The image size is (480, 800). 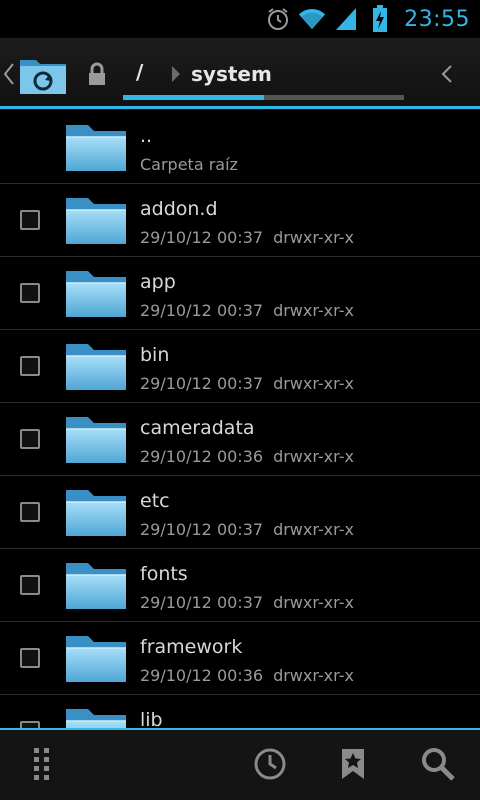 What do you see at coordinates (9, 74) in the screenshot?
I see `navigation-left-arrow-icon` at bounding box center [9, 74].